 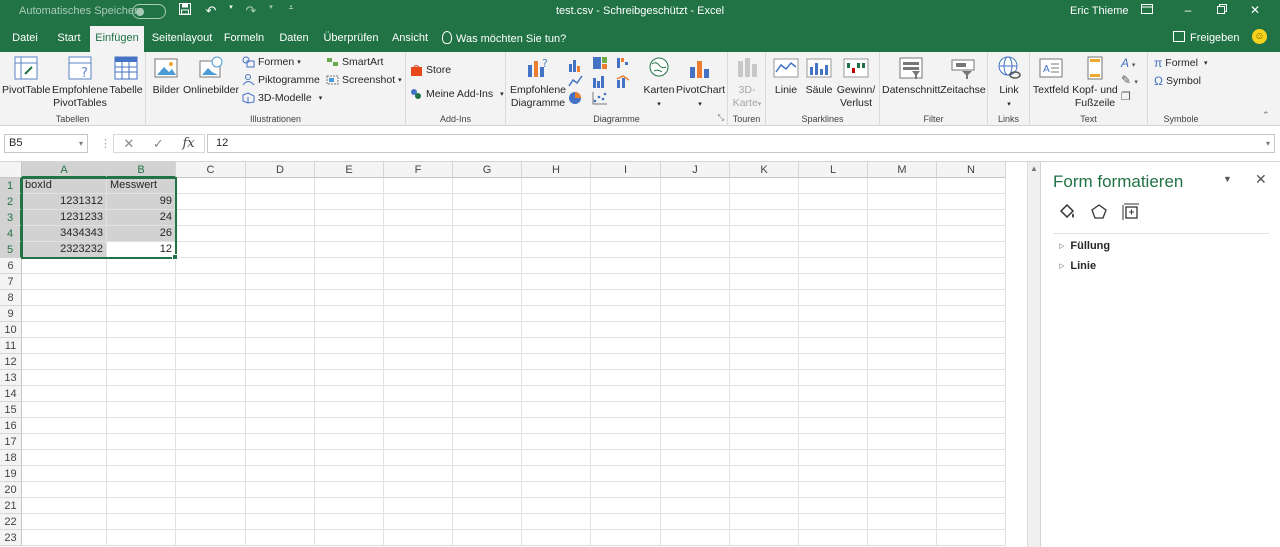 I want to click on cell-i8, so click(x=626, y=298).